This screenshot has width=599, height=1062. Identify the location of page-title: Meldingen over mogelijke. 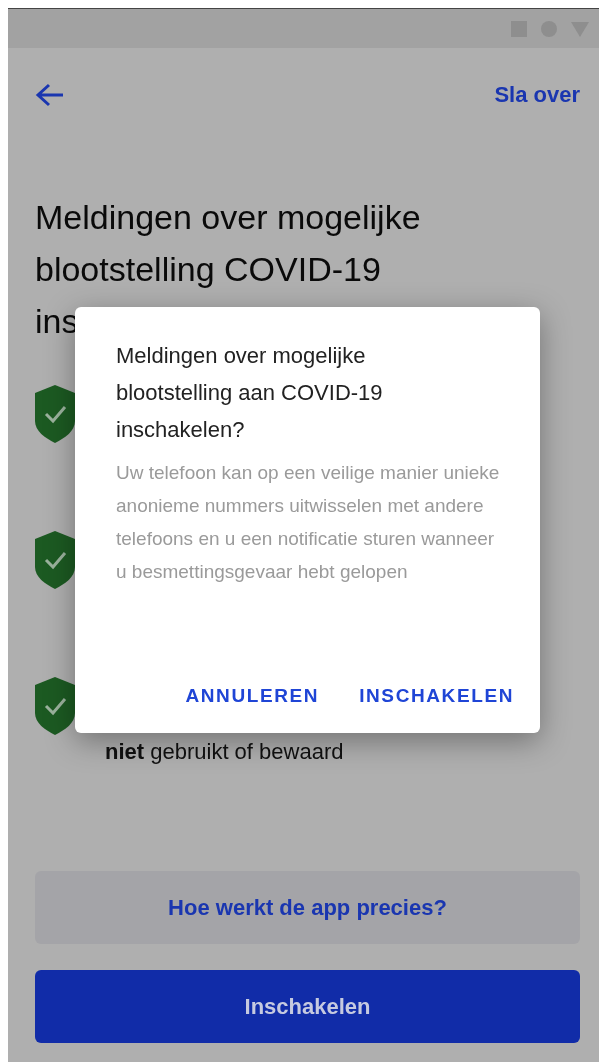
(228, 217).